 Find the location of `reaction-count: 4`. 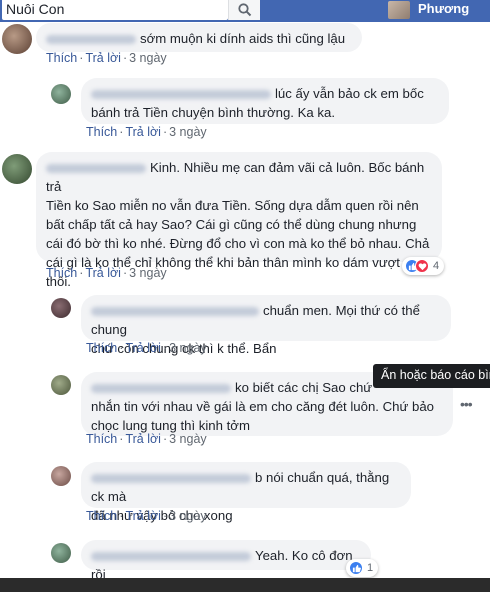

reaction-count: 4 is located at coordinates (436, 266).